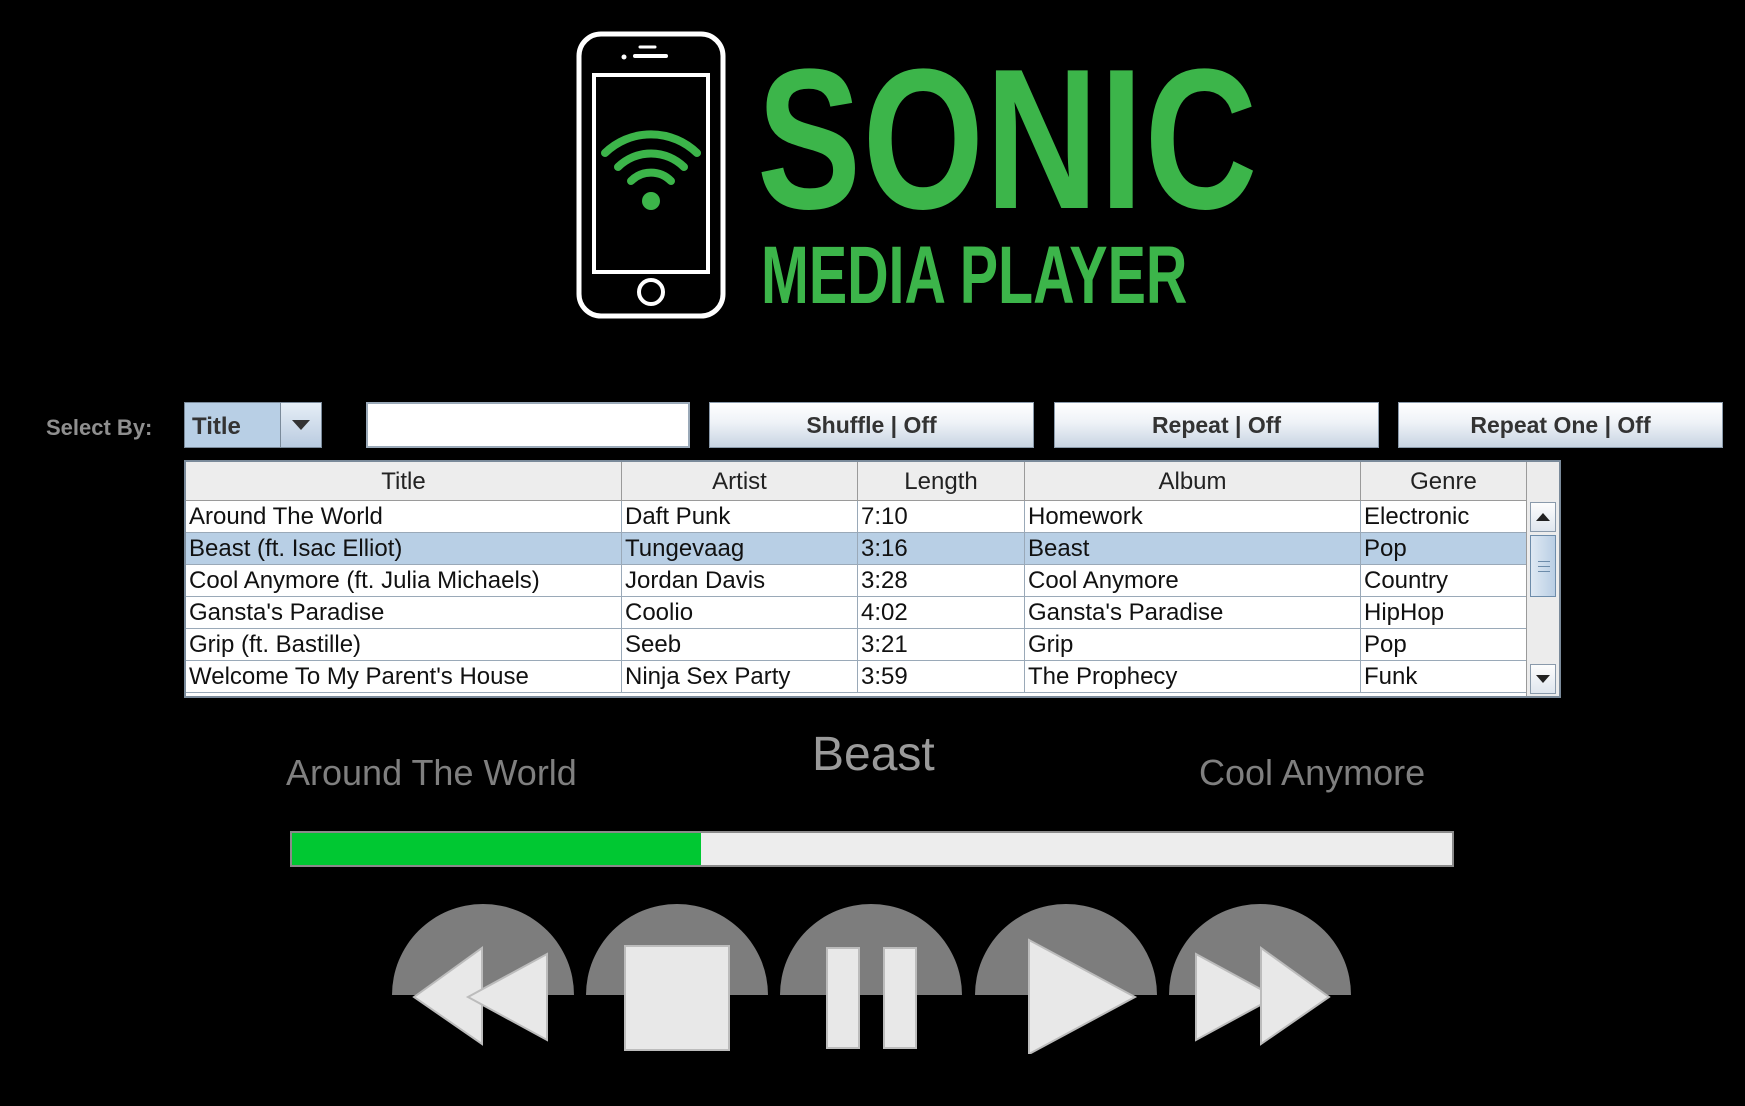  What do you see at coordinates (941, 580) in the screenshot?
I see `cell-length: 3:28` at bounding box center [941, 580].